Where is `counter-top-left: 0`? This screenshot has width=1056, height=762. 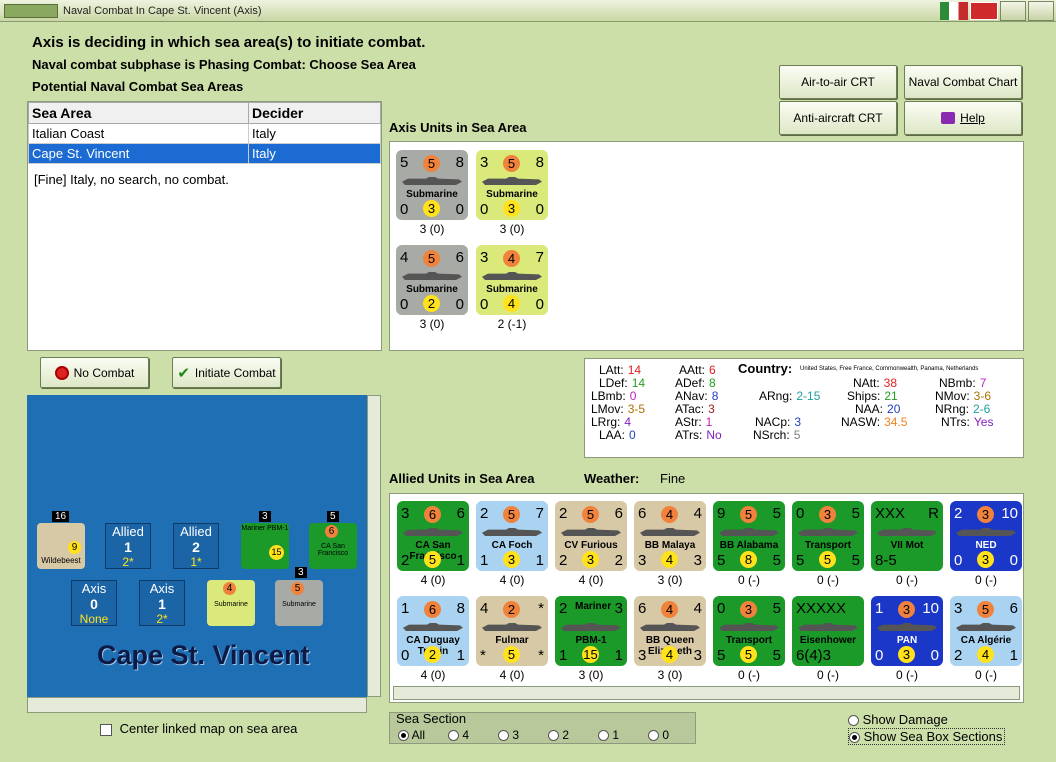
counter-top-left: 0 is located at coordinates (721, 608).